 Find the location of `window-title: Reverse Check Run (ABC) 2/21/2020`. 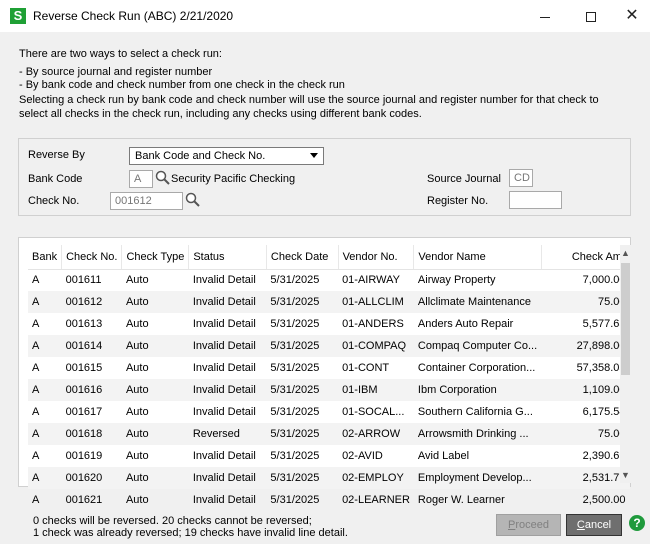

window-title: Reverse Check Run (ABC) 2/21/2020 is located at coordinates (133, 16).